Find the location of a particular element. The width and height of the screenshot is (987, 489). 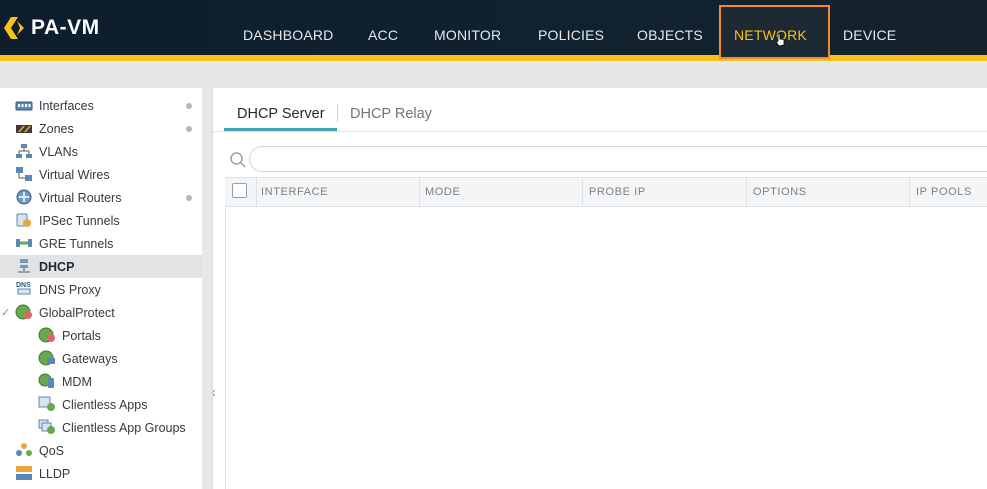

table-header: INTERFACE MODE PROBE IP OPTIONS IP POOLS is located at coordinates (606, 192).